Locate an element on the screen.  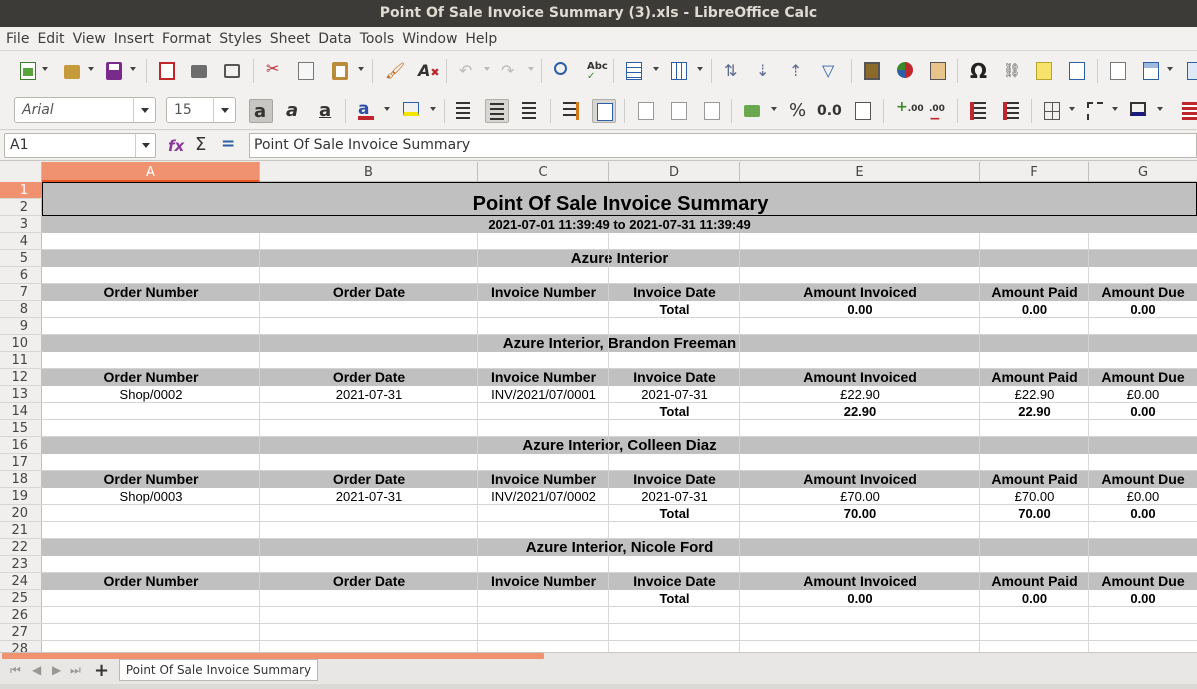
select-all-corner is located at coordinates (21, 172).